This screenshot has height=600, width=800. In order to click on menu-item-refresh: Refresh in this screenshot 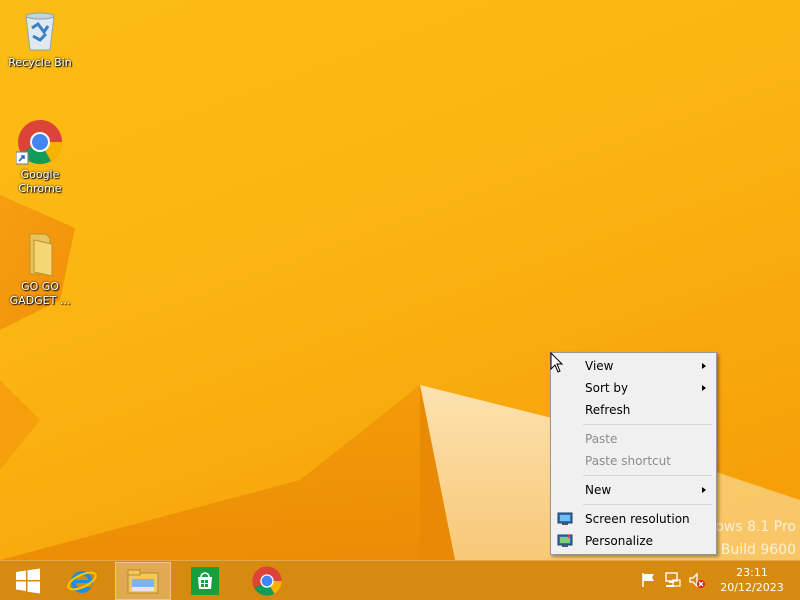, I will do `click(633, 410)`.